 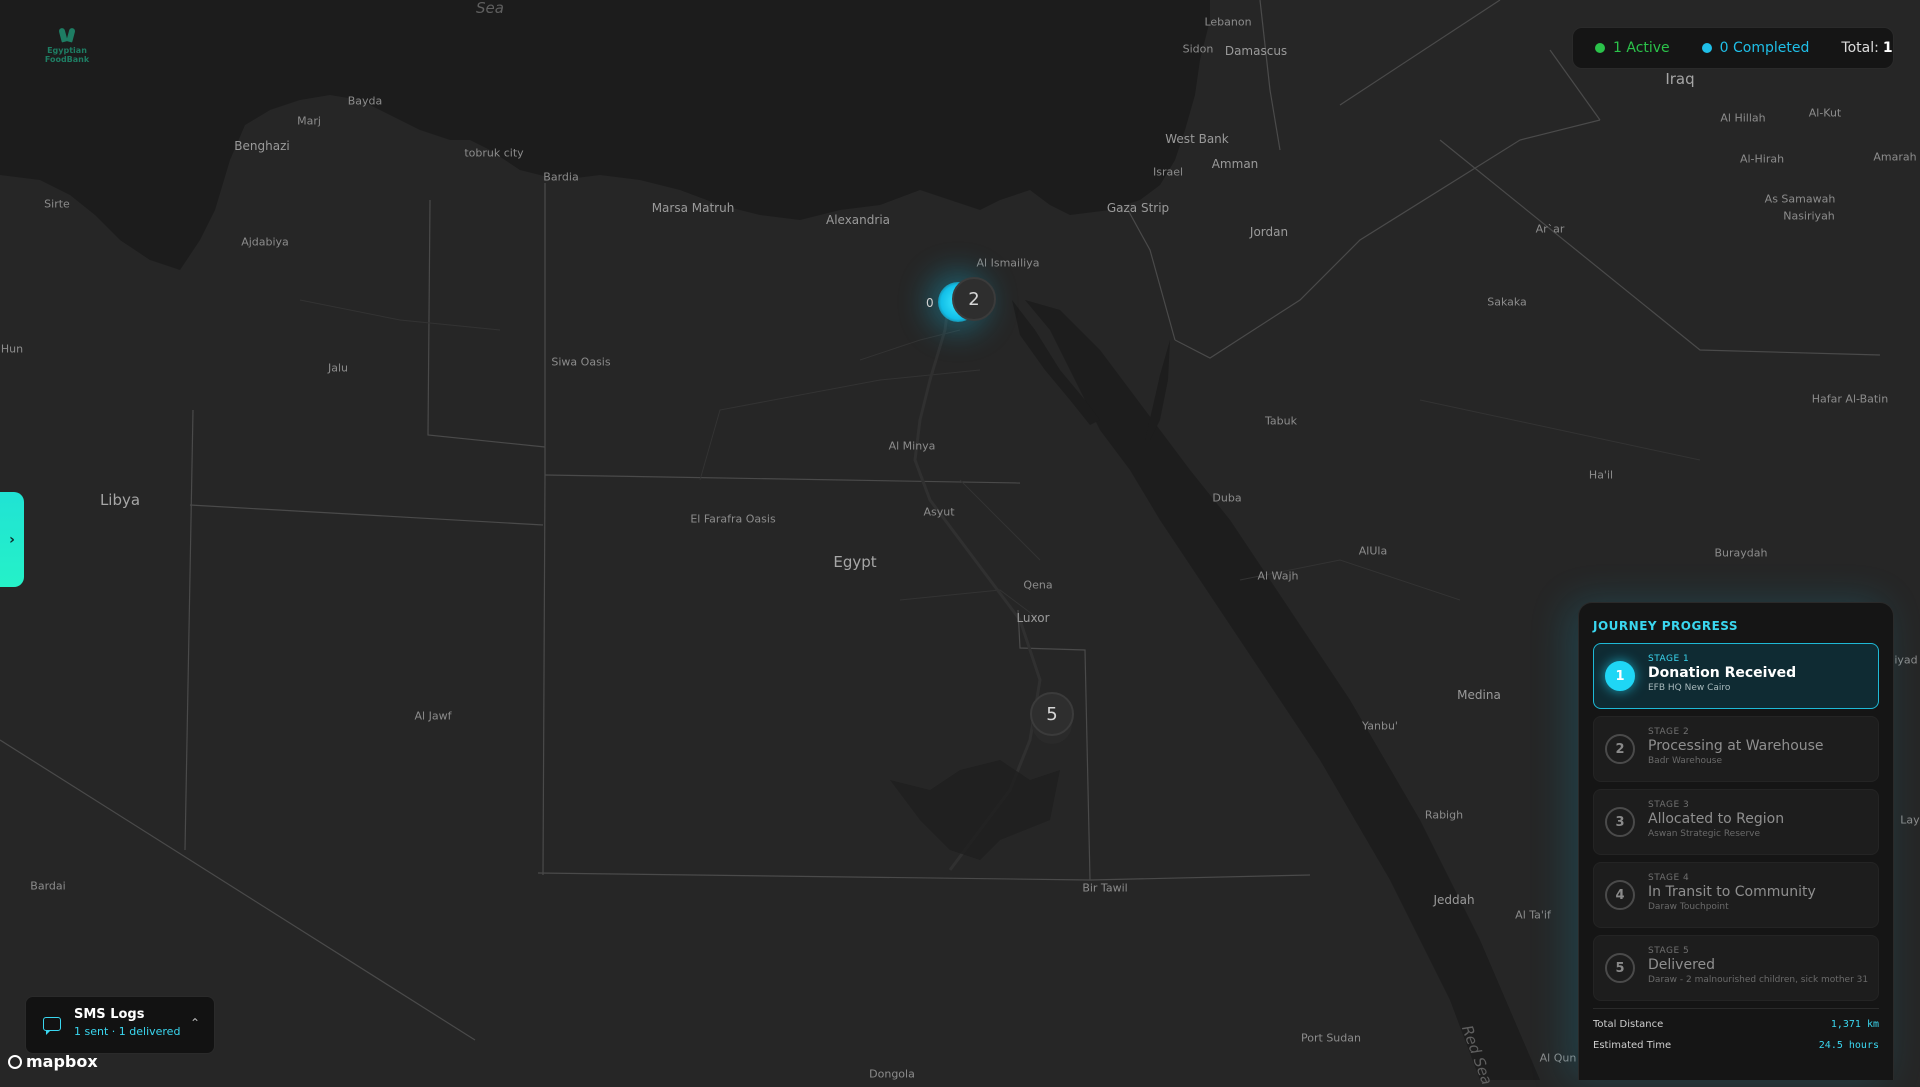 What do you see at coordinates (1762, 159) in the screenshot?
I see `map-place-label: Al-Hirah` at bounding box center [1762, 159].